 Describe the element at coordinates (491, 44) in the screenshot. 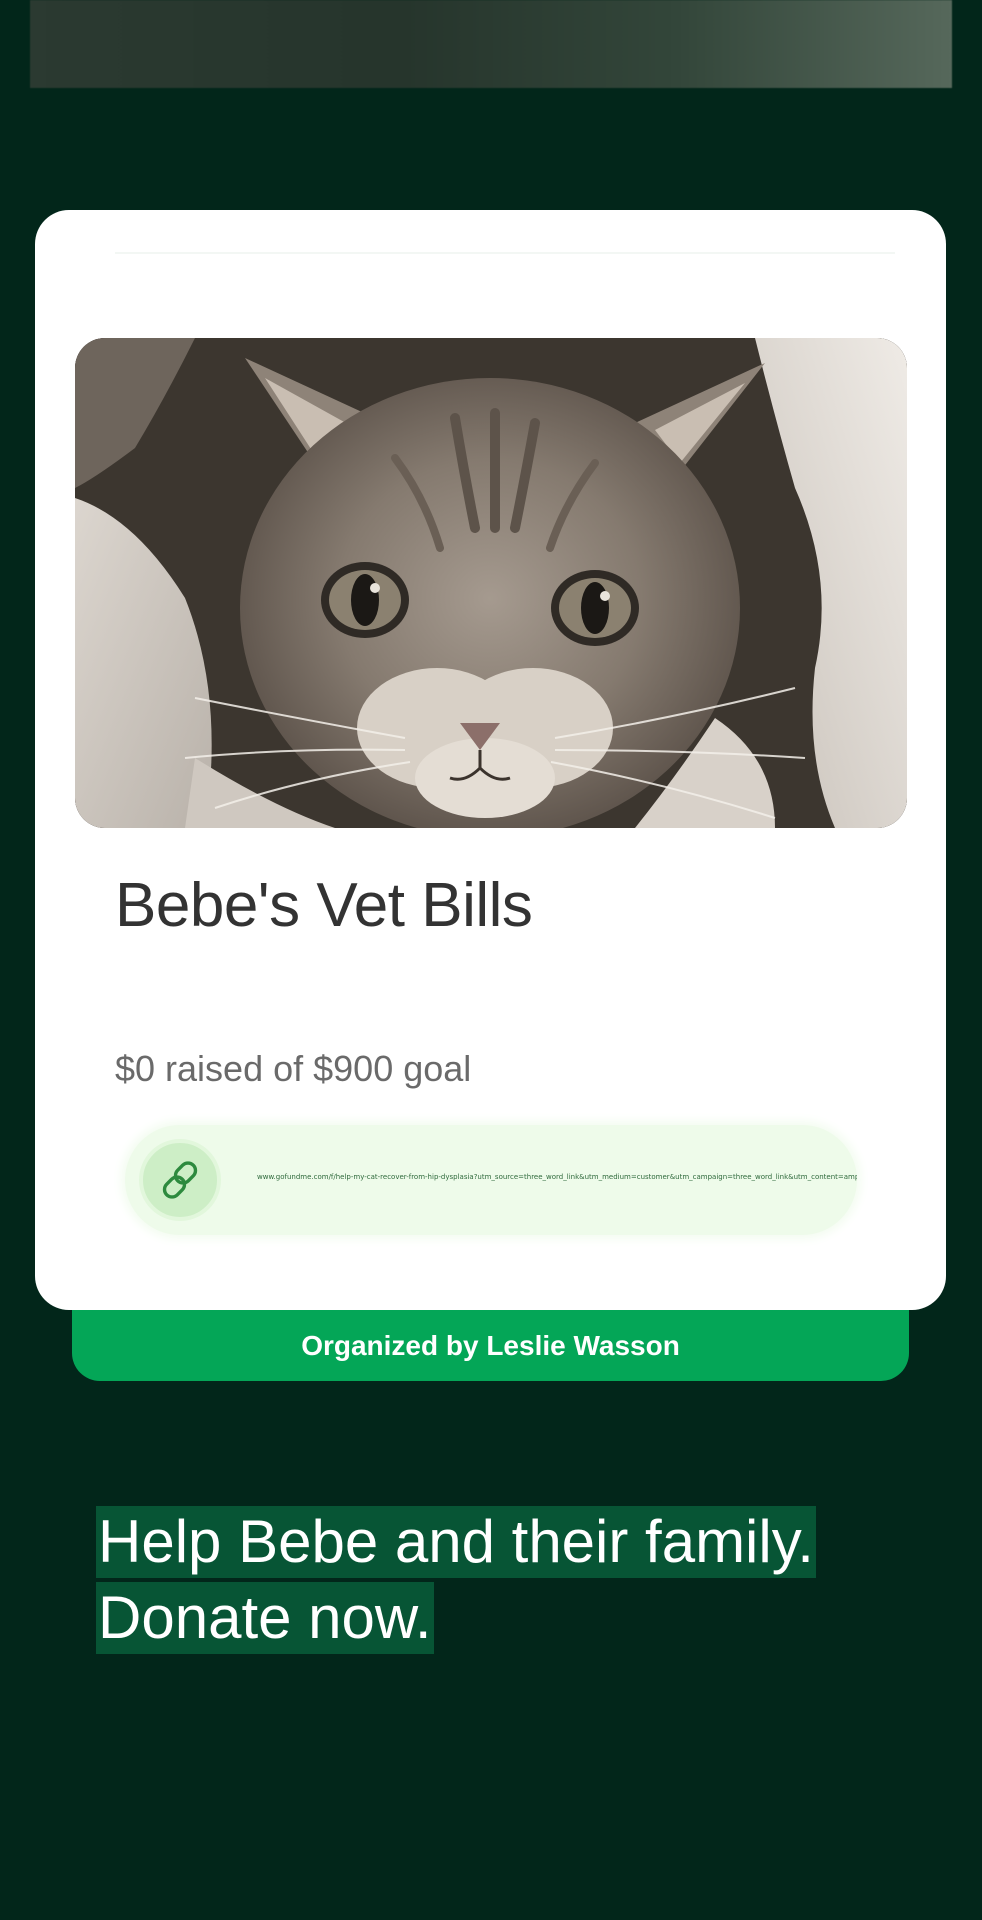

I see `top-banner-image` at that location.